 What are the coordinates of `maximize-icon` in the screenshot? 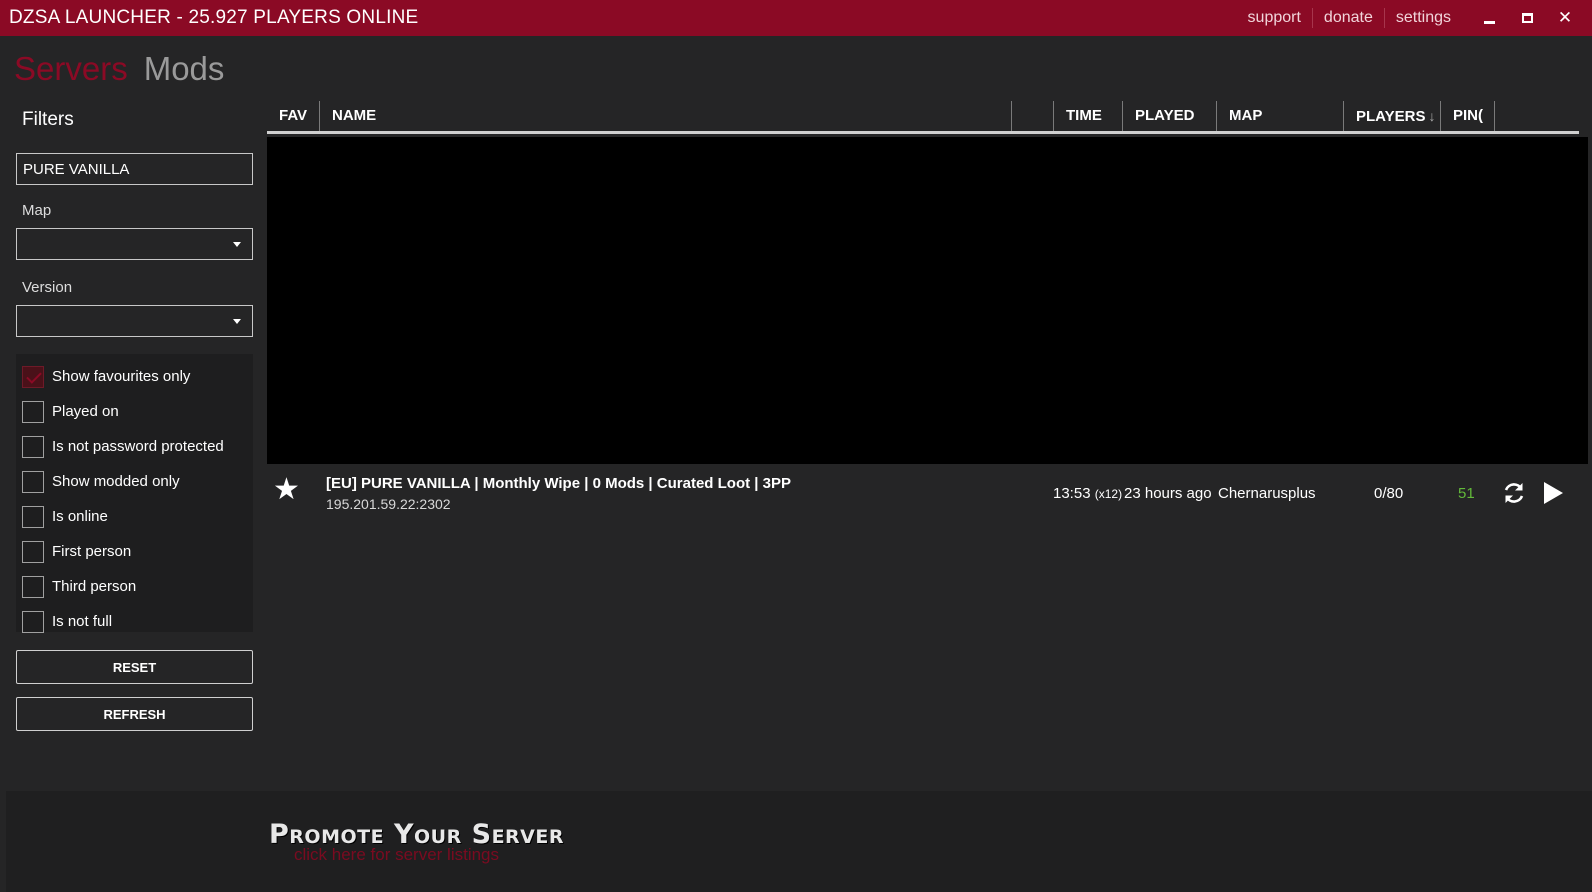 It's located at (1527, 18).